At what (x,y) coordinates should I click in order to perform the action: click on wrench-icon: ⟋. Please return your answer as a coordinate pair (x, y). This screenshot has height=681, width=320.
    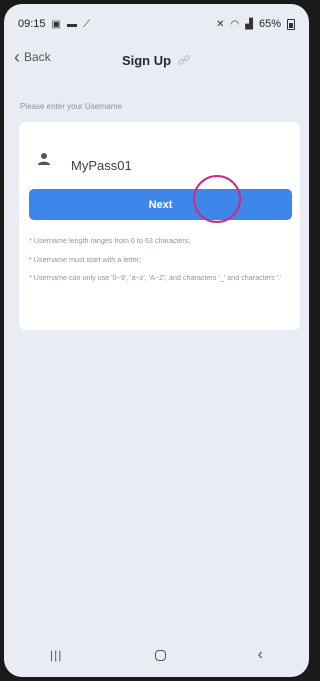
    Looking at the image, I should click on (86, 24).